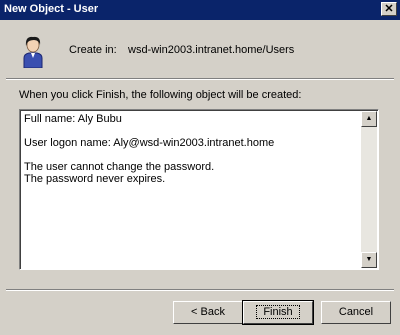 Image resolution: width=400 pixels, height=335 pixels. I want to click on window-title: New Object - User, so click(51, 9).